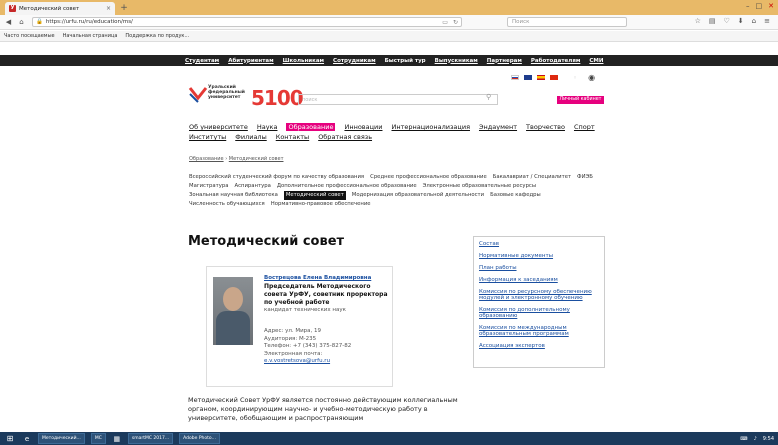 The height and width of the screenshot is (445, 778). What do you see at coordinates (567, 22) in the screenshot?
I see `browser-search-input: Поиск` at bounding box center [567, 22].